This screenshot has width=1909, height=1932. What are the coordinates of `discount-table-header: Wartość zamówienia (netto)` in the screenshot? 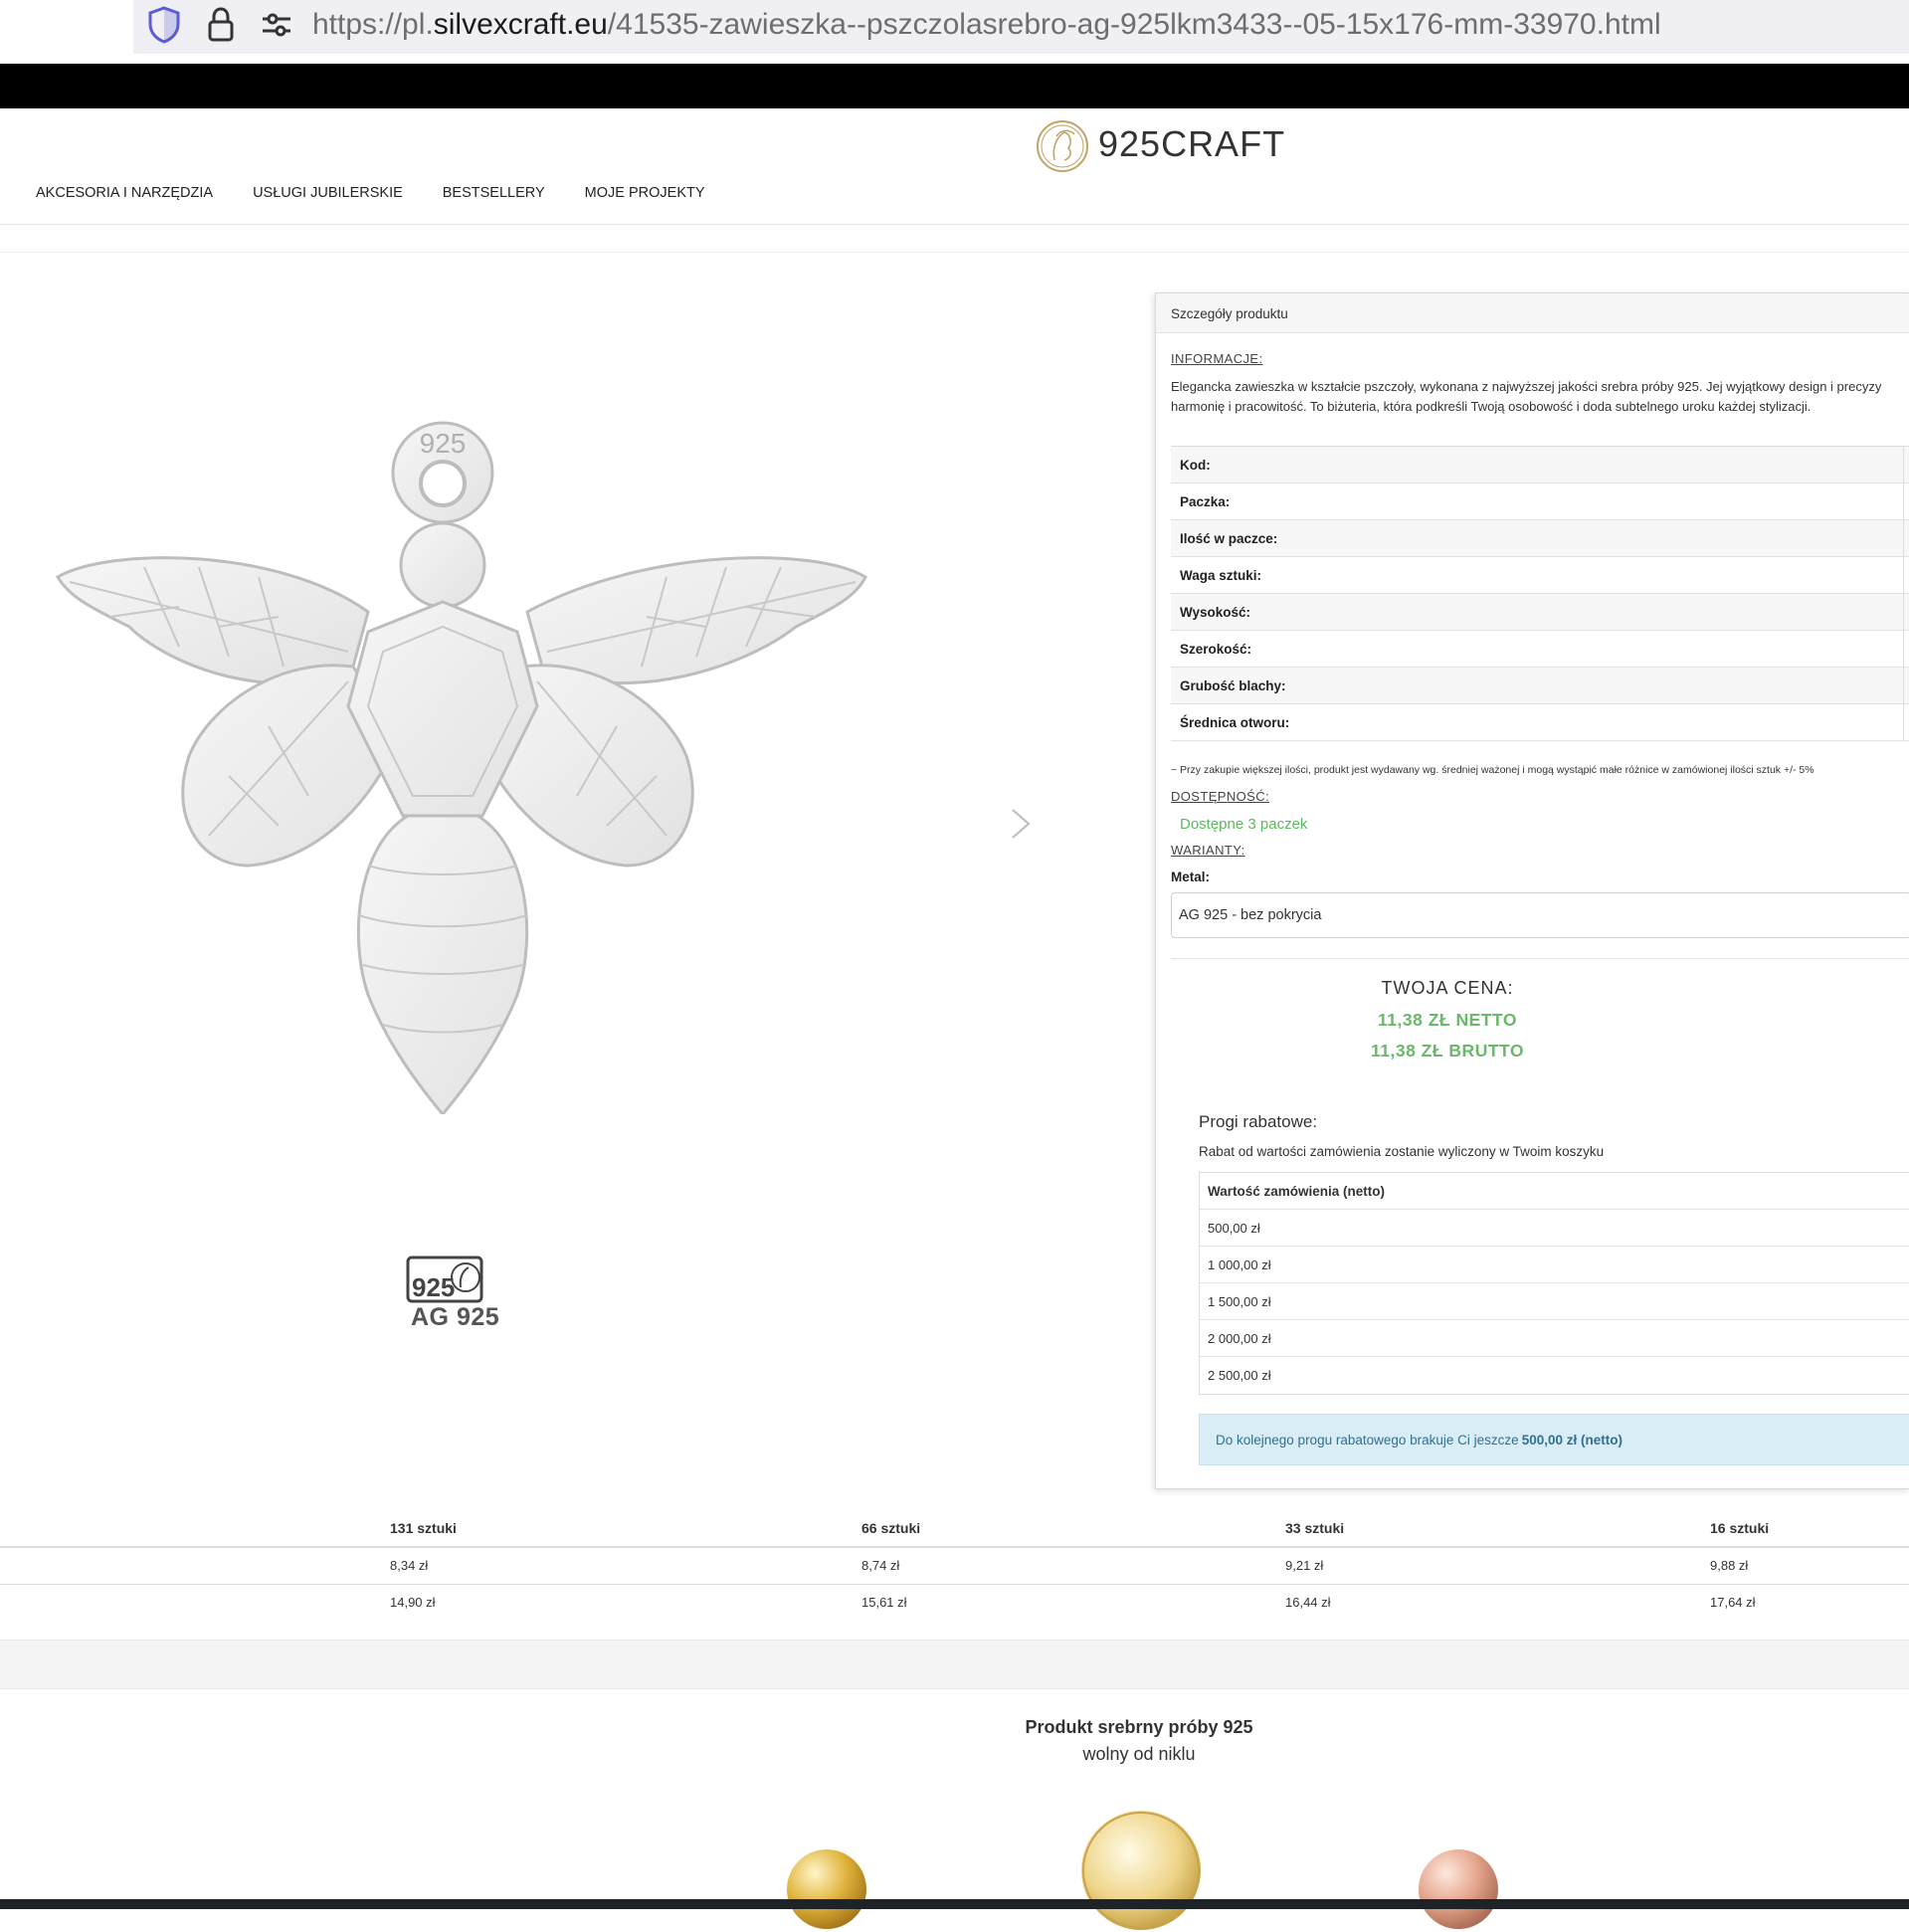 It's located at (1554, 1191).